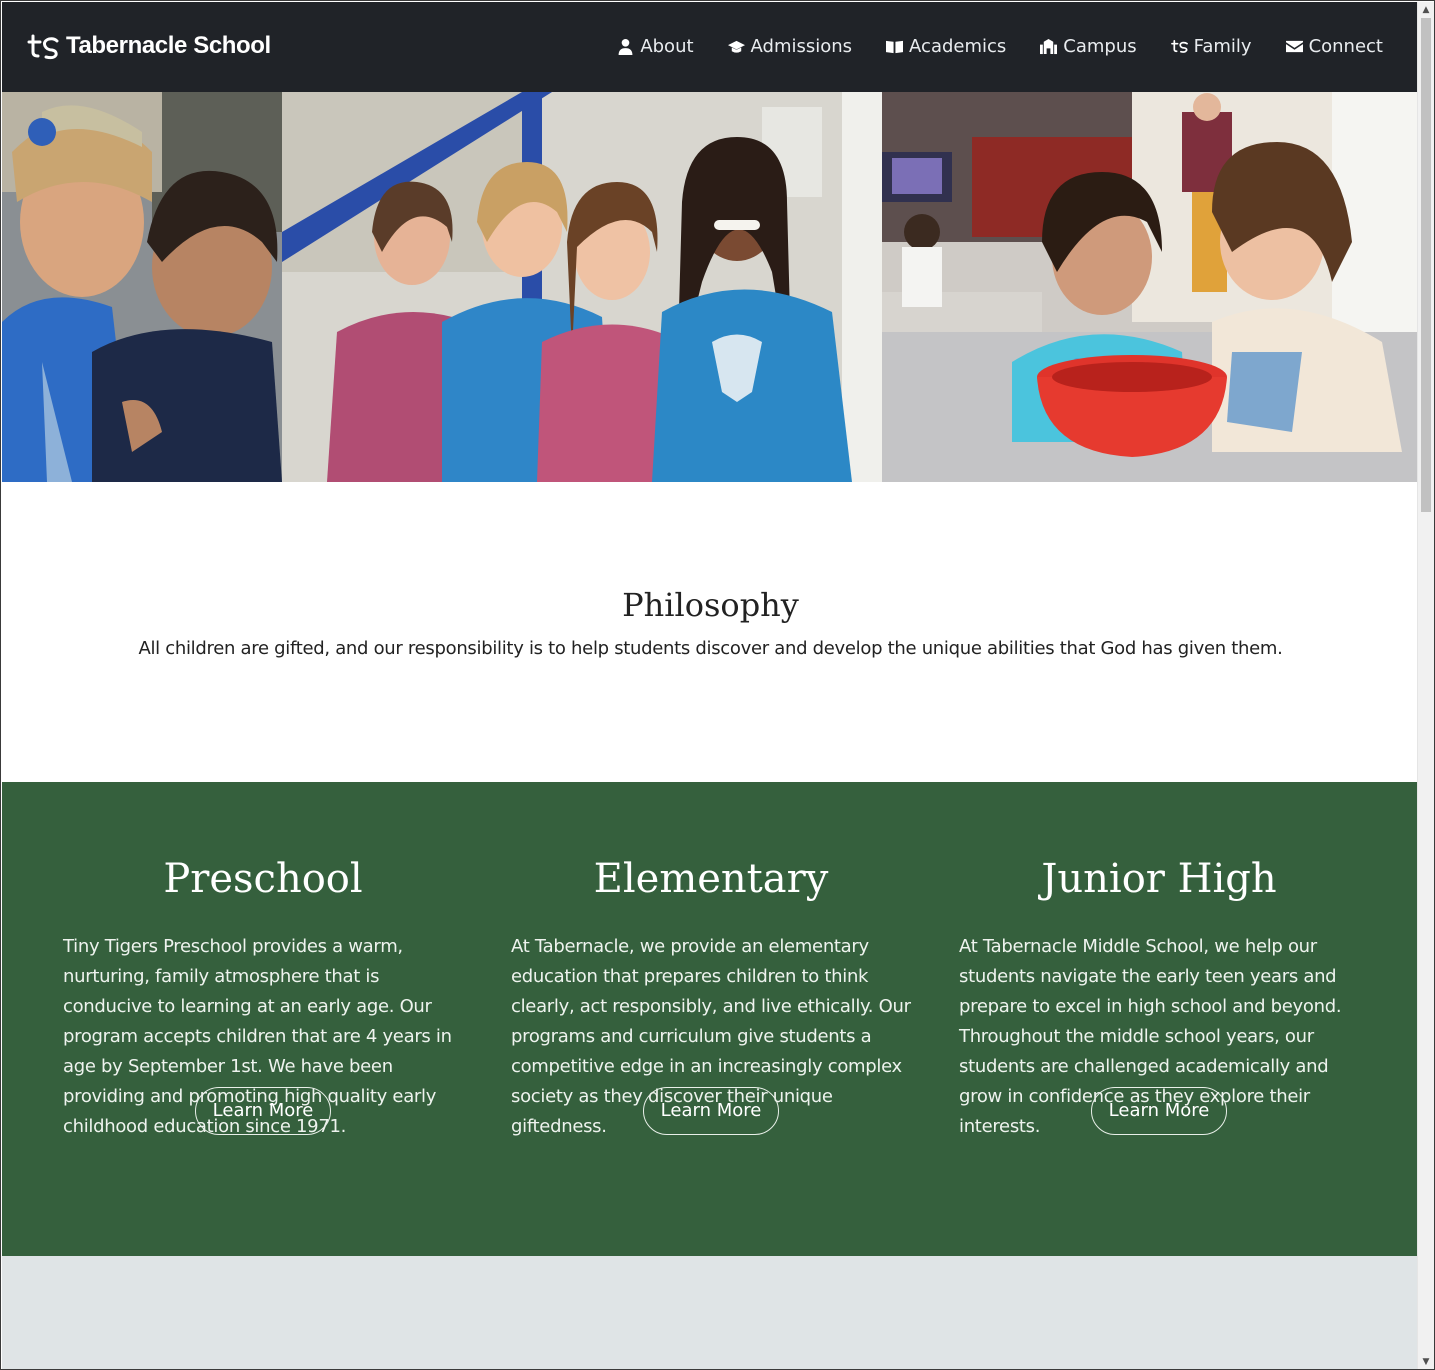 The image size is (1435, 1370). I want to click on nav-label-family: Family, so click(1222, 46).